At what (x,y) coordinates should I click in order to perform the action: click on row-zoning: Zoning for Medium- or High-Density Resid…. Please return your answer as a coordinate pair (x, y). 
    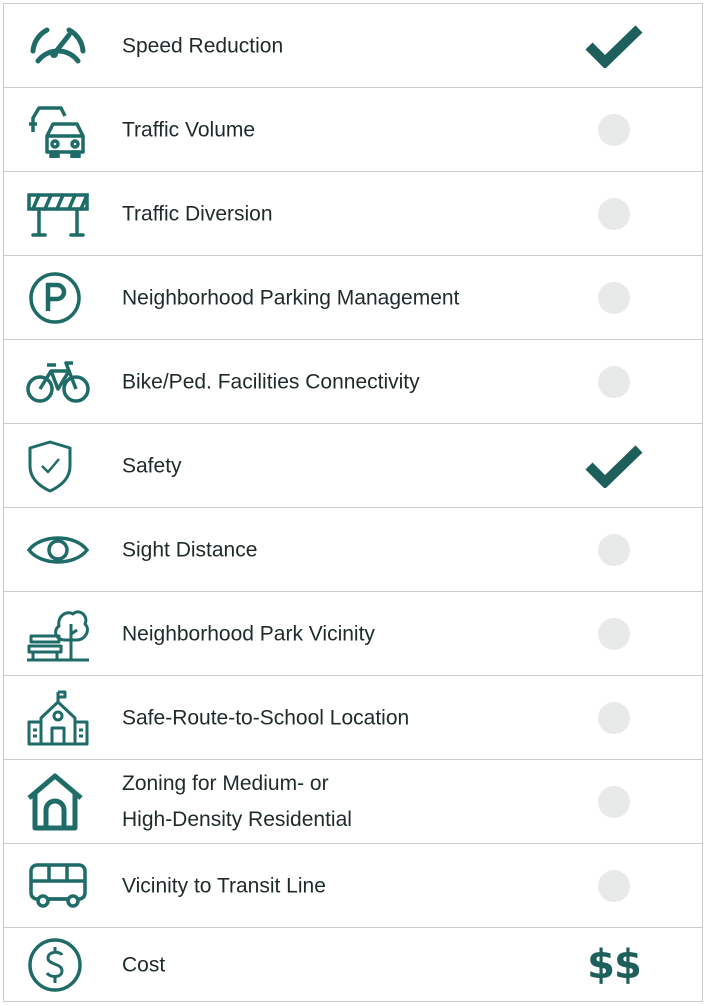
    Looking at the image, I should click on (353, 802).